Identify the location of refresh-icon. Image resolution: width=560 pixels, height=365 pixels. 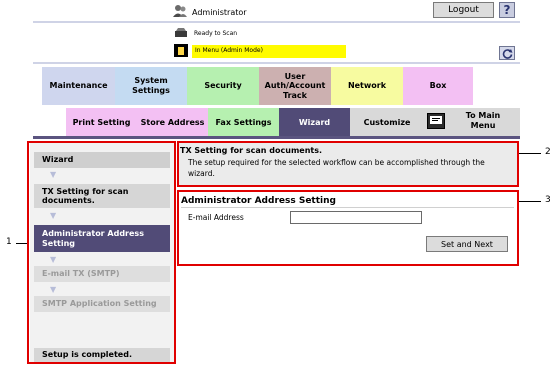
(507, 53).